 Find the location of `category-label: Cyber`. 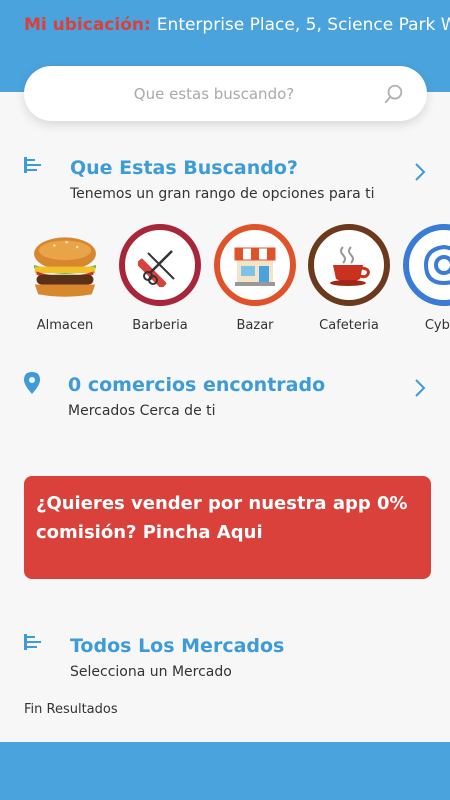

category-label: Cyber is located at coordinates (437, 325).